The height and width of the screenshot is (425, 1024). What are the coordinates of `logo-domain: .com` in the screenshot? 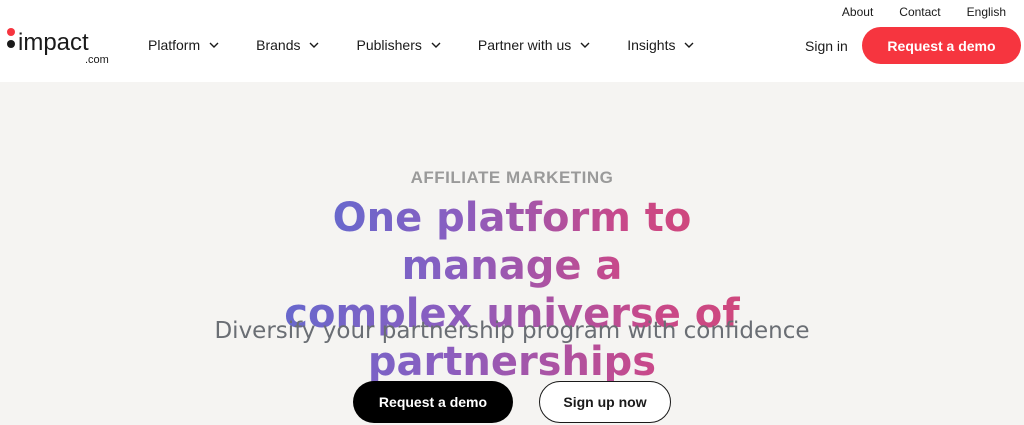 It's located at (97, 60).